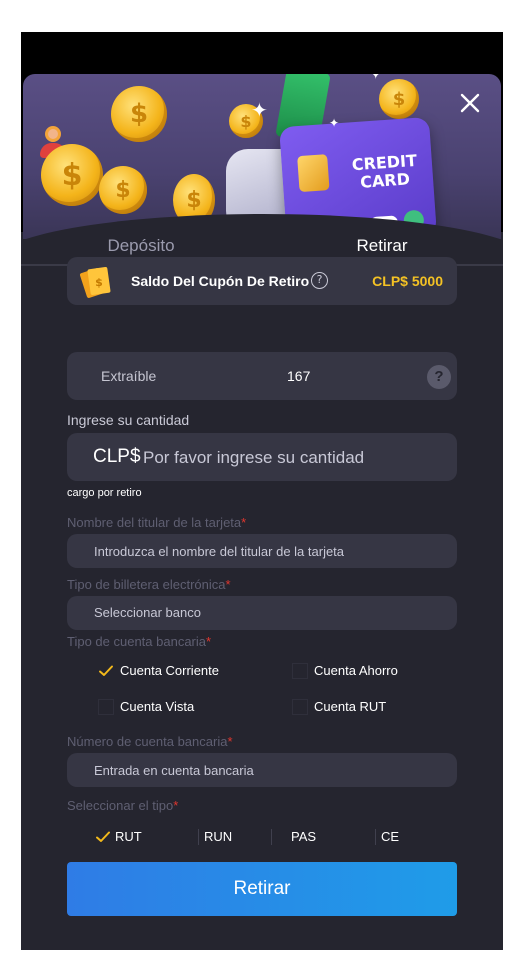  Describe the element at coordinates (129, 376) in the screenshot. I see `withdrawable-label: Extraíble` at that location.